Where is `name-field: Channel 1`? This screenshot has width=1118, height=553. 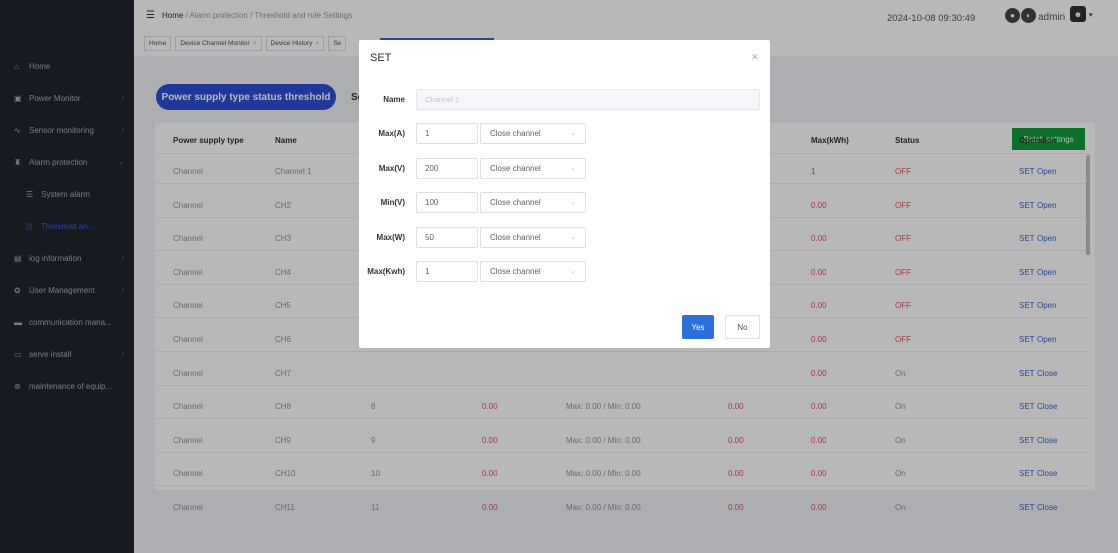
name-field: Channel 1 is located at coordinates (588, 99).